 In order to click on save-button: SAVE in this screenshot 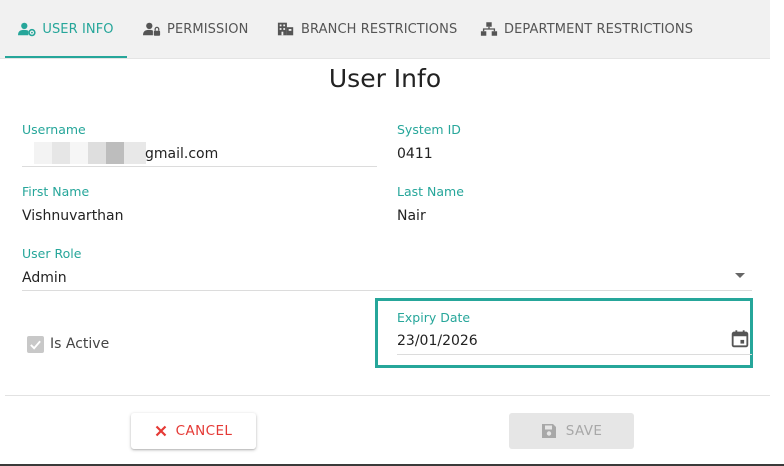, I will do `click(571, 431)`.